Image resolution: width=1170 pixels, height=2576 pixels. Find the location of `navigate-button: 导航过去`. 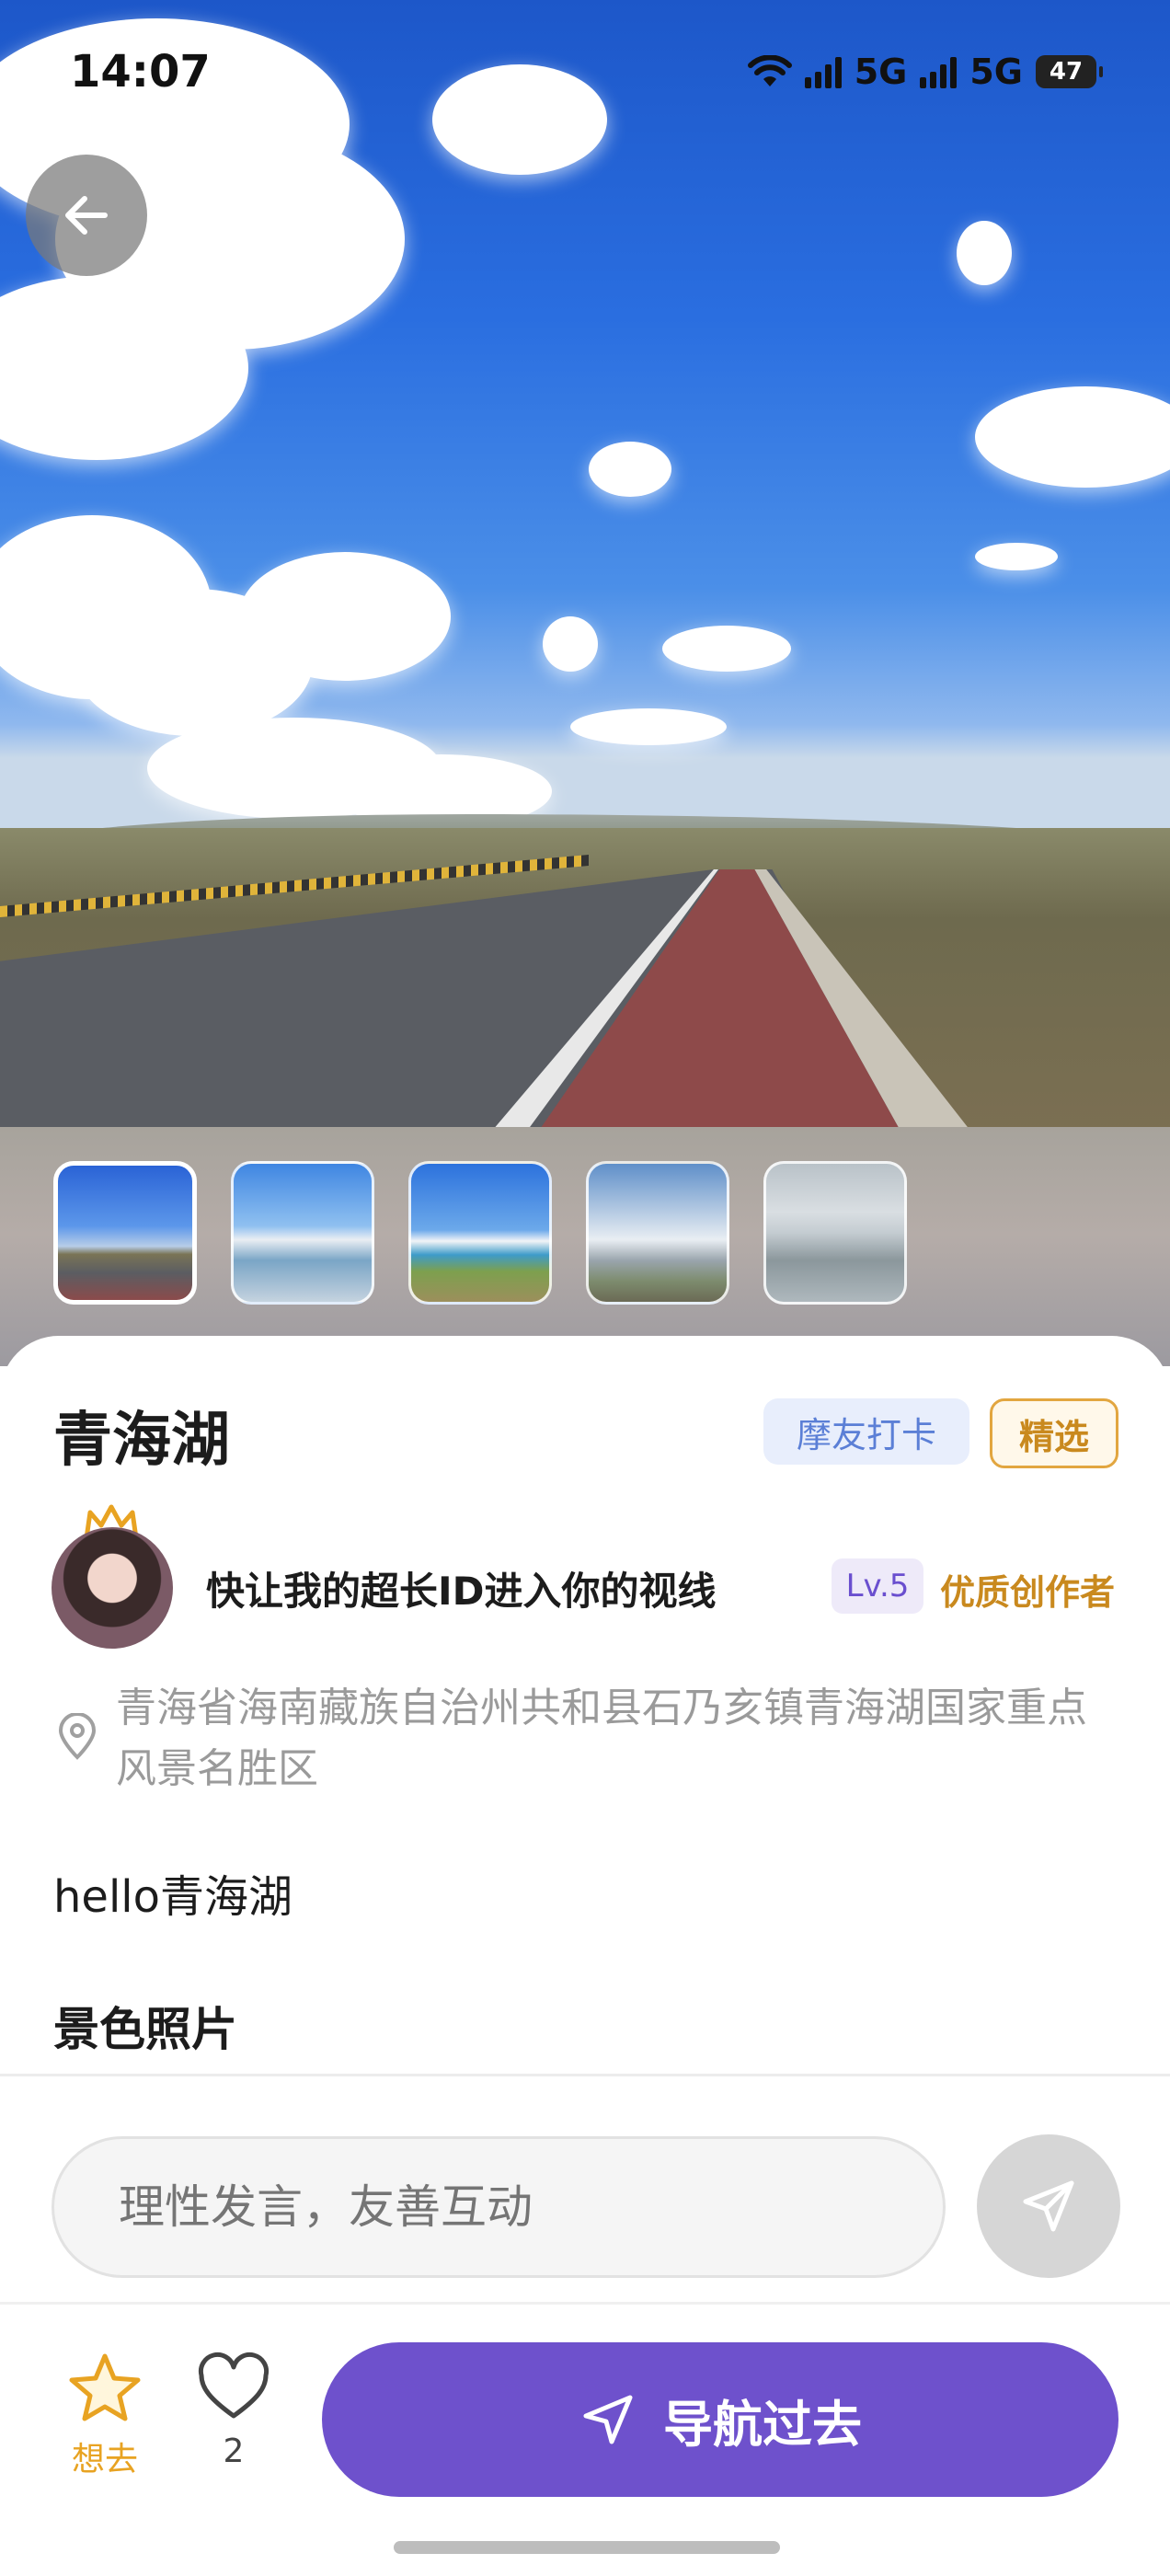

navigate-button: 导航过去 is located at coordinates (720, 2419).